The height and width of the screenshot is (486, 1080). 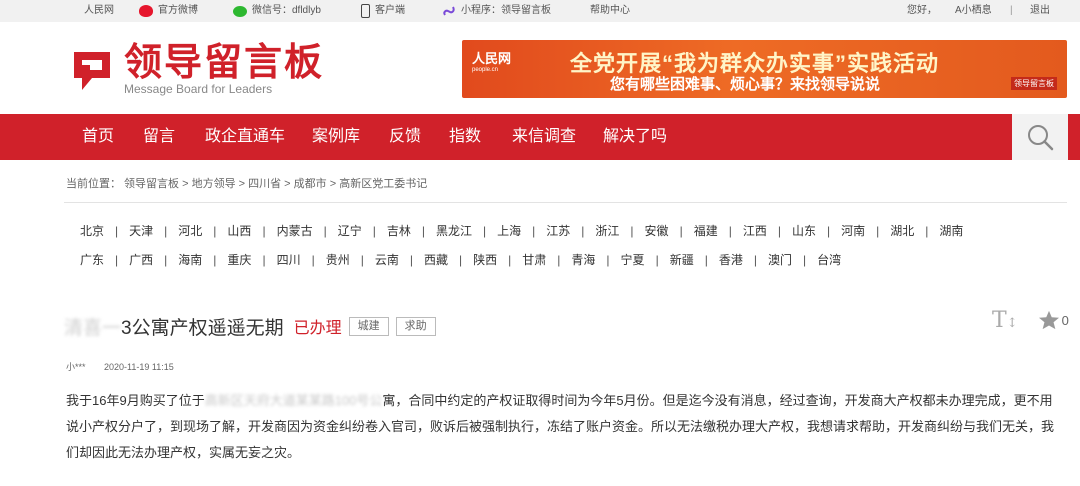 What do you see at coordinates (399, 230) in the screenshot?
I see `province-link: 吉林` at bounding box center [399, 230].